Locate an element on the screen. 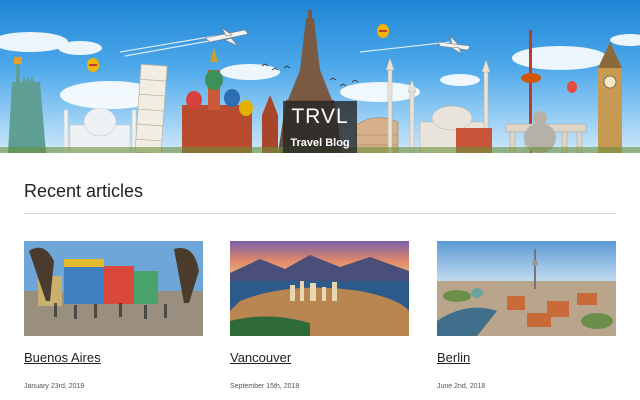 Image resolution: width=640 pixels, height=400 pixels. article-card-berlin: Berlin June 2nd, 2018 is located at coordinates (526, 315).